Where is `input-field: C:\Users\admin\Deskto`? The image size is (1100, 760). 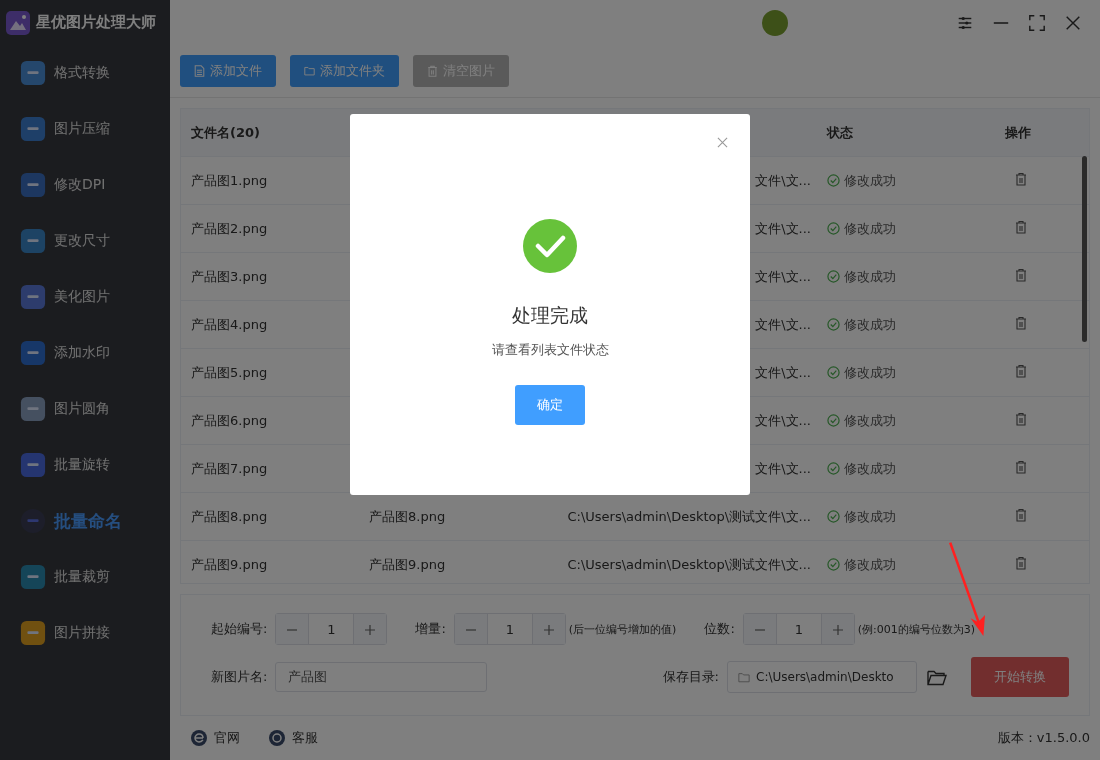 input-field: C:\Users\admin\Deskto is located at coordinates (822, 677).